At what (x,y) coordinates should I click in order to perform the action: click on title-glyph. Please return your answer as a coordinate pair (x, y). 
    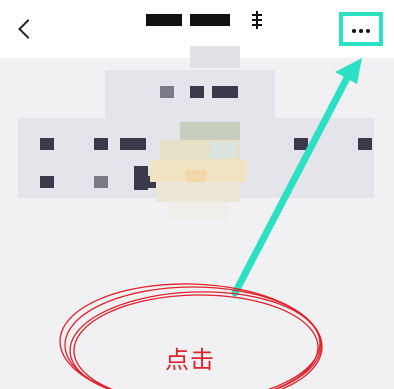
    Looking at the image, I should click on (257, 20).